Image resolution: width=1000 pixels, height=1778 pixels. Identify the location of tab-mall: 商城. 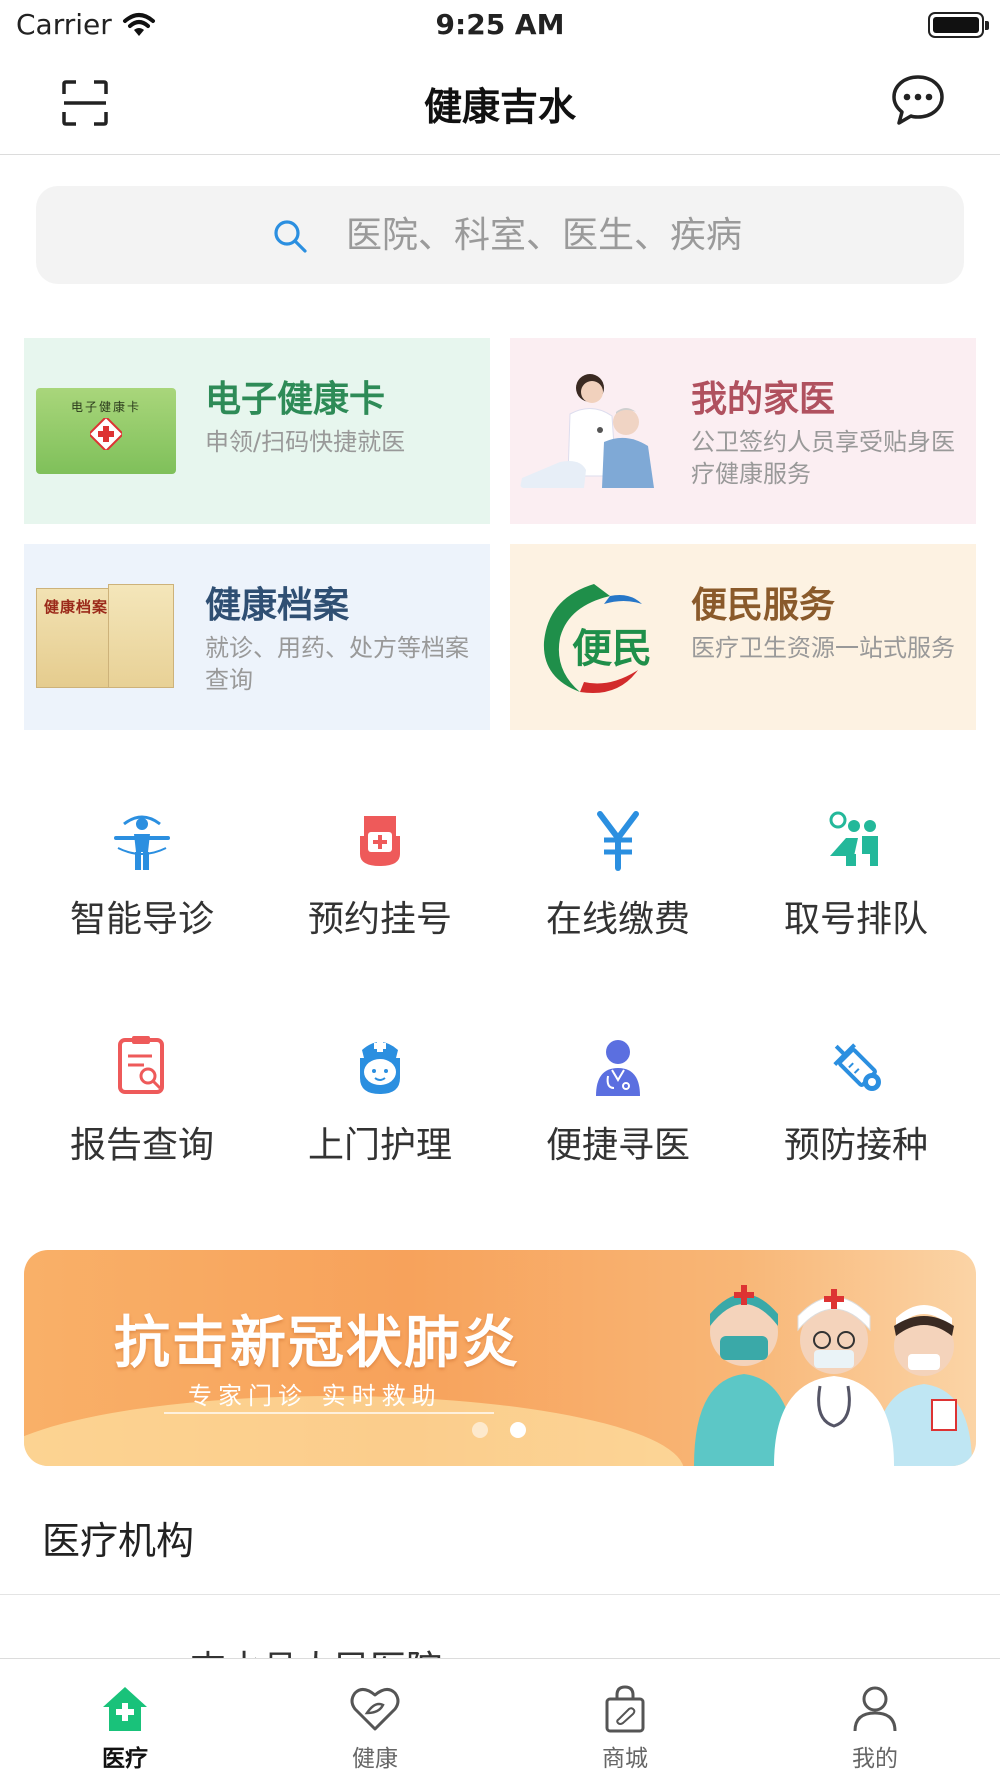
(625, 1718).